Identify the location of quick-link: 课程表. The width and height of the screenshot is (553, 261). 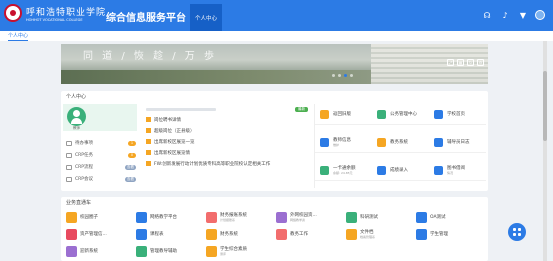
(171, 234).